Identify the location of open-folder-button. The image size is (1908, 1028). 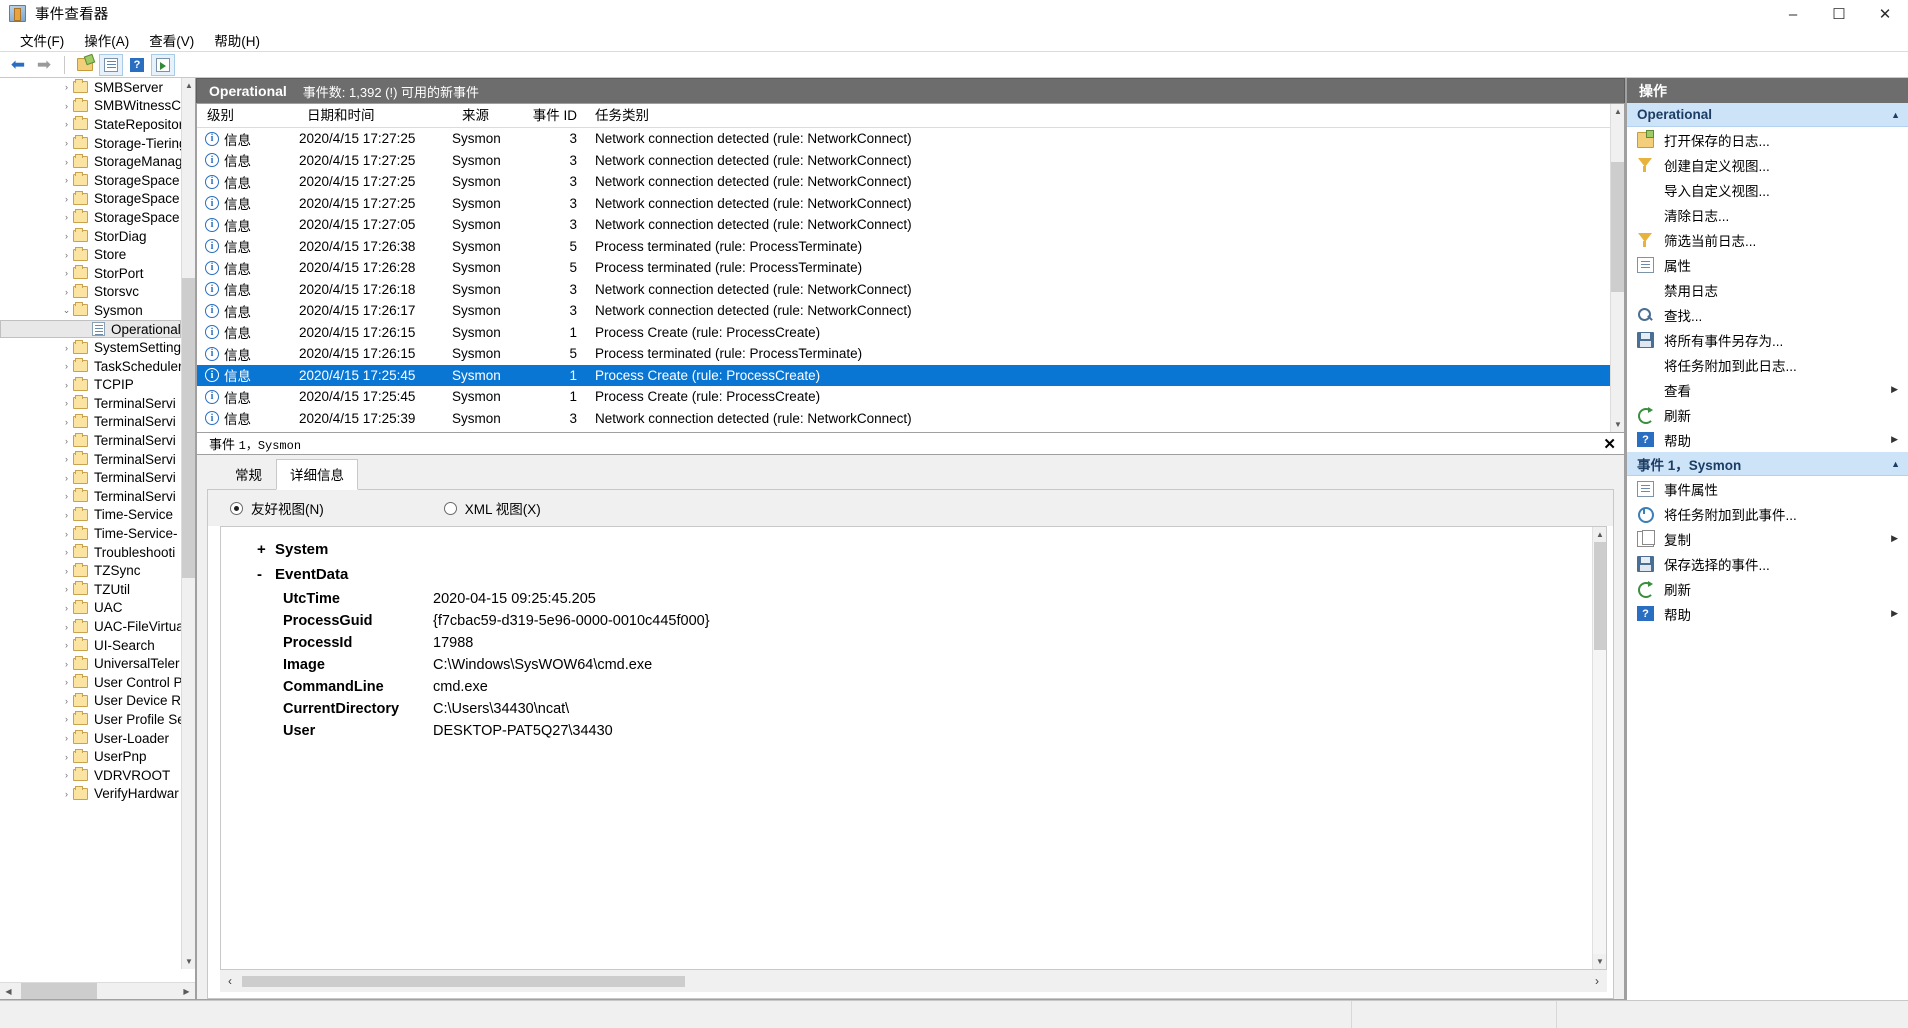
(85, 65).